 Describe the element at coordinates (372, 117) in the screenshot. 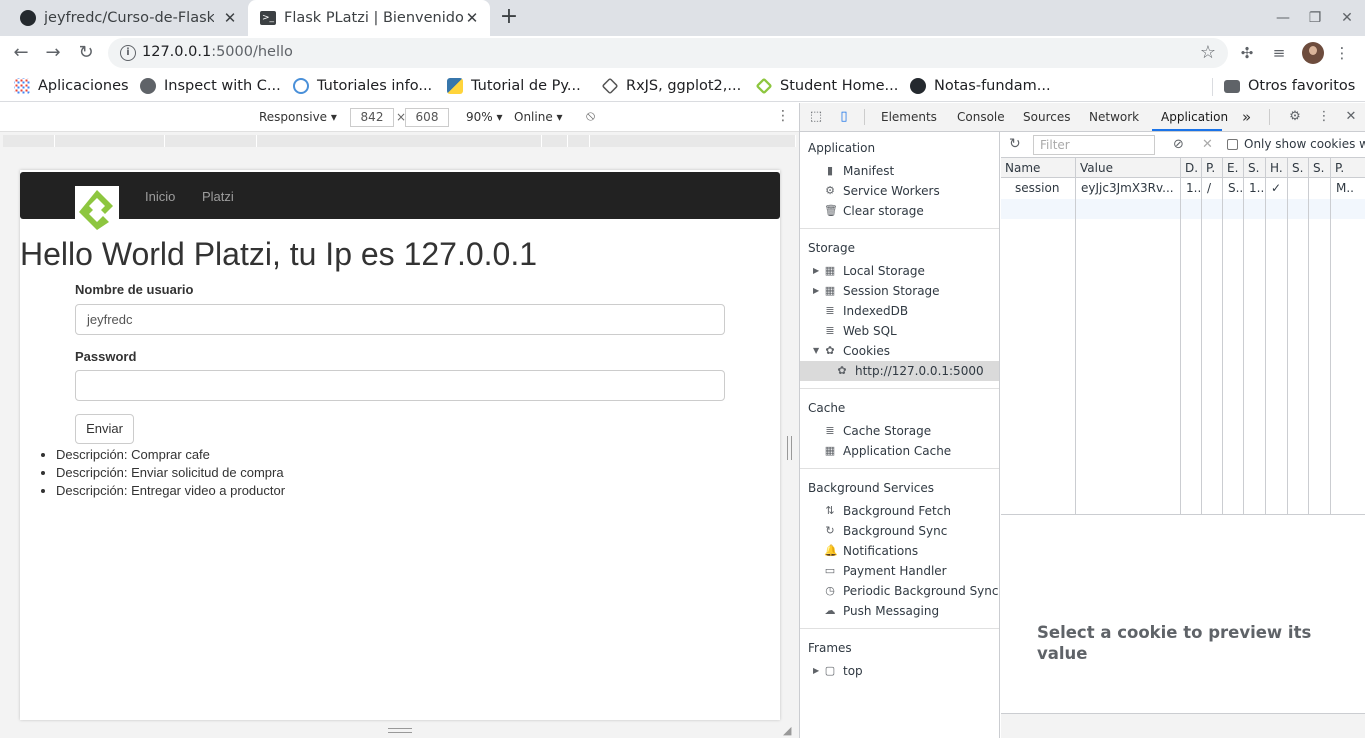

I see `width-input: 842` at that location.